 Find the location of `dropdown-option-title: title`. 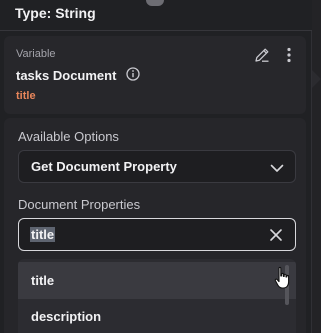

dropdown-option-title: title is located at coordinates (157, 280).